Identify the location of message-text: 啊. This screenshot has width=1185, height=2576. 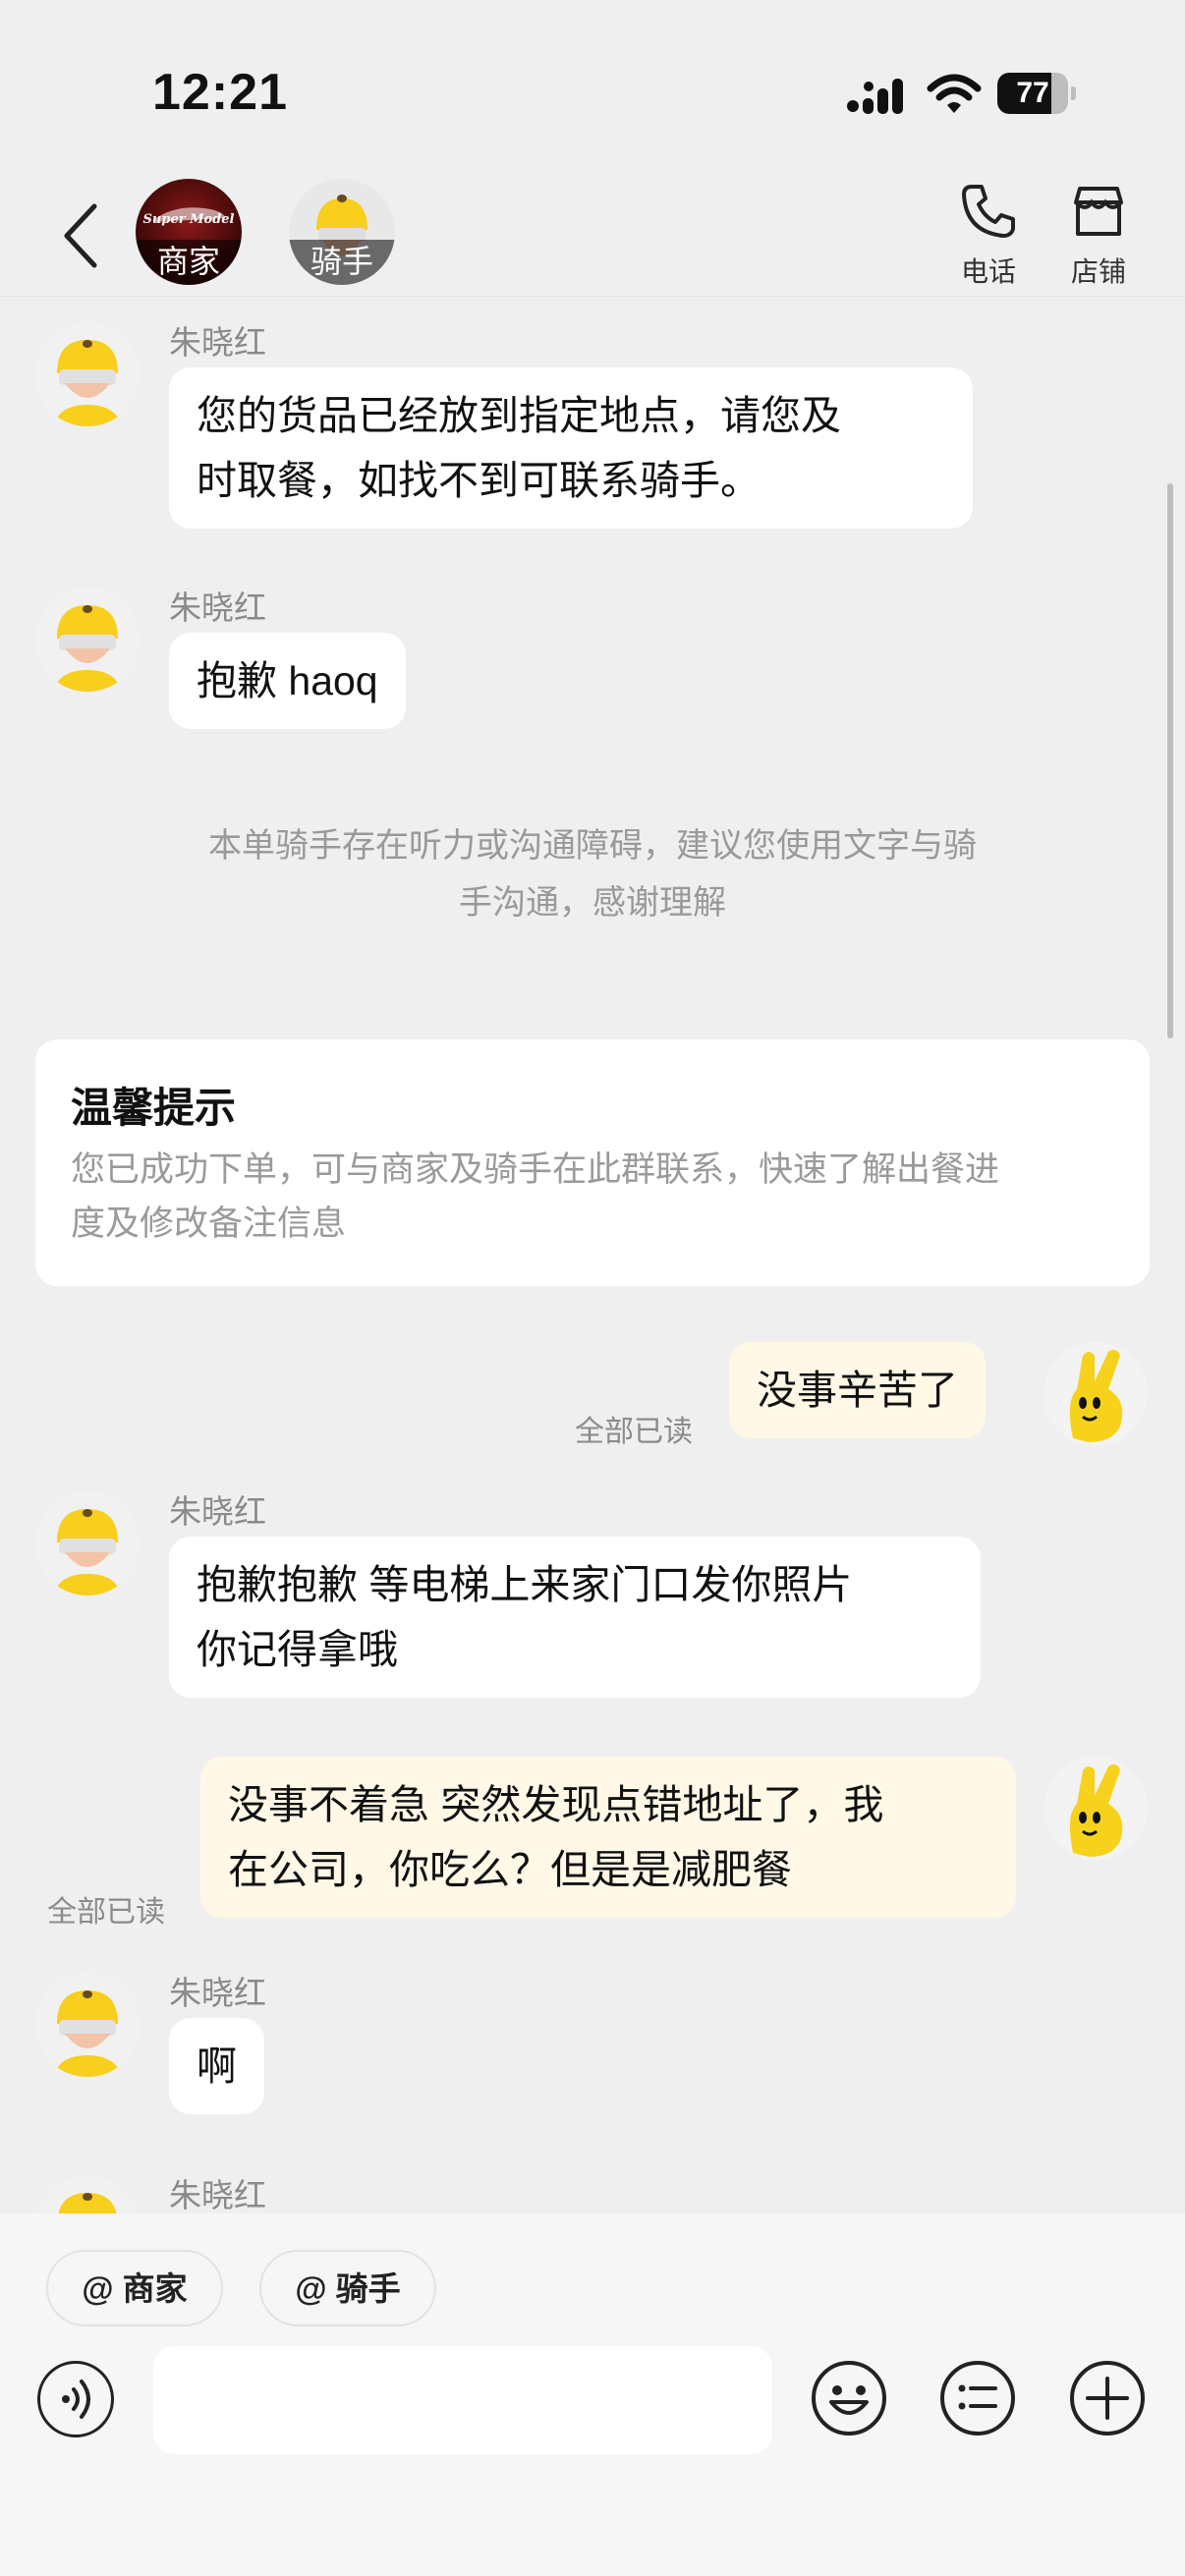
(217, 2066).